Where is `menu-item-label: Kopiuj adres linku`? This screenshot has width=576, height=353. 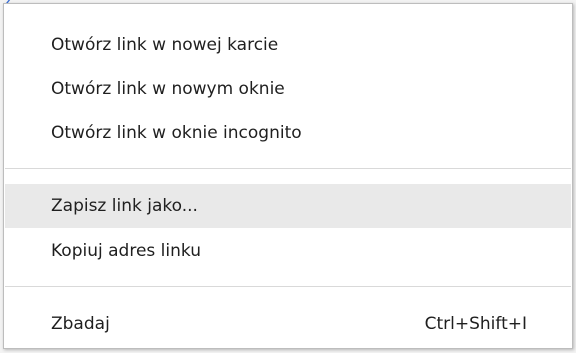 menu-item-label: Kopiuj adres linku is located at coordinates (126, 251).